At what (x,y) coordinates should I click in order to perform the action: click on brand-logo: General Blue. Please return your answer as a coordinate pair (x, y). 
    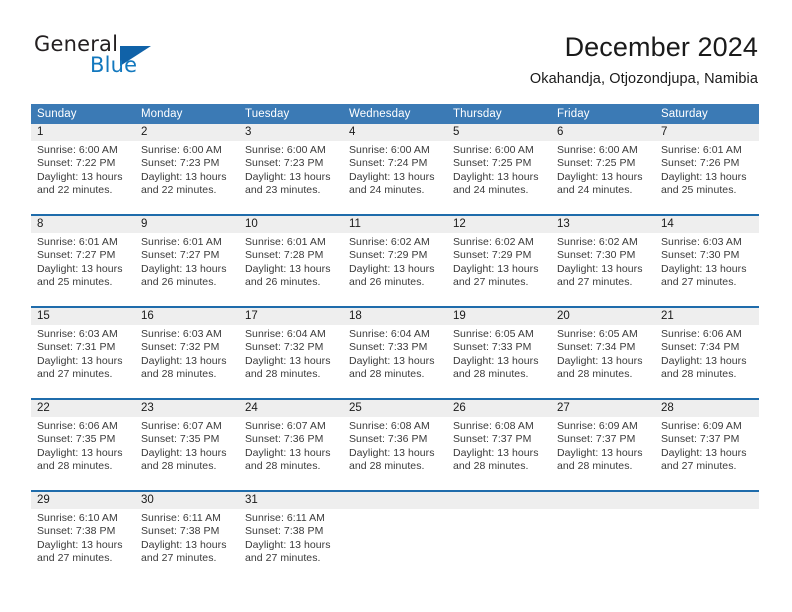
    Looking at the image, I should click on (124, 60).